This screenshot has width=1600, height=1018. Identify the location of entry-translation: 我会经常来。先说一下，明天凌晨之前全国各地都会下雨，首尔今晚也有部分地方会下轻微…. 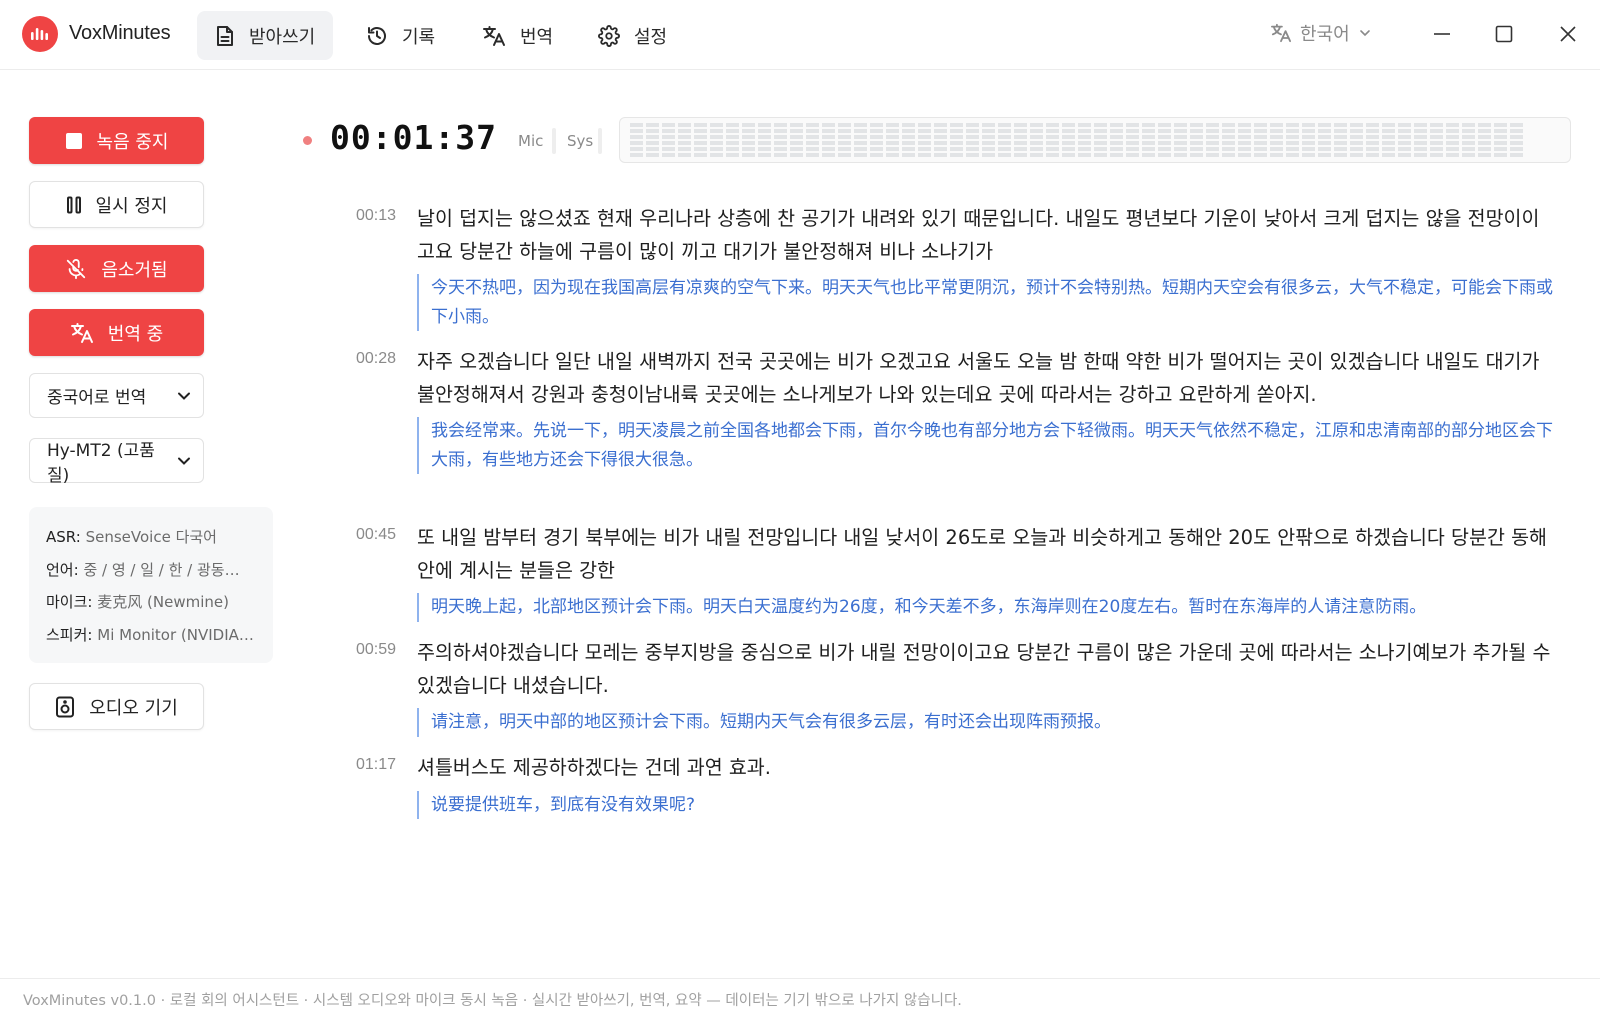
(986, 445).